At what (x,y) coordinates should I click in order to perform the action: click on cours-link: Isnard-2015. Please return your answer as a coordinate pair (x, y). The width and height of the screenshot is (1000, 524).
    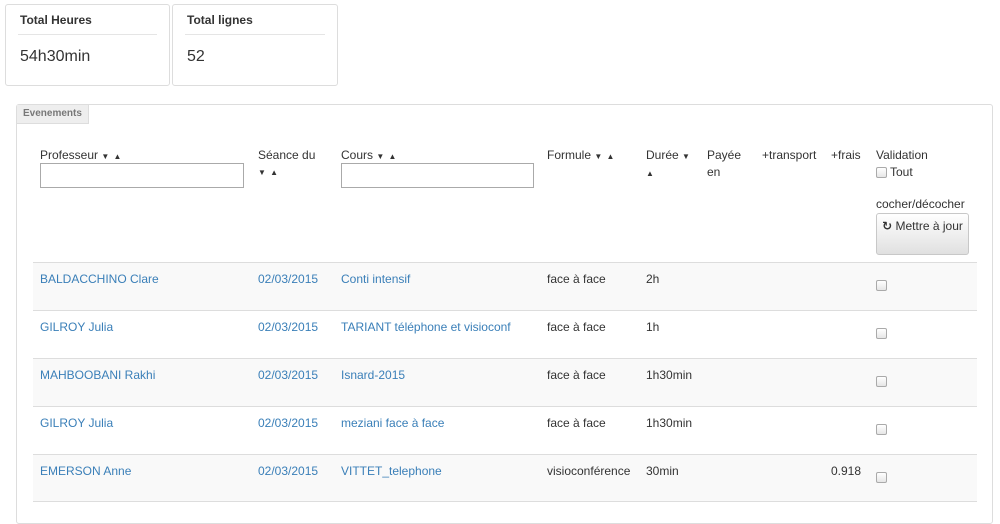
    Looking at the image, I should click on (373, 375).